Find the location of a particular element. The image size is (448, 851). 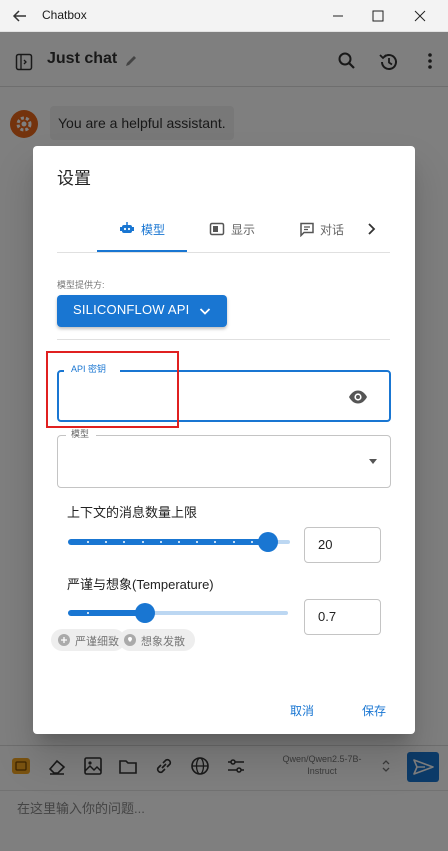

tab-model: 模型 is located at coordinates (153, 229).